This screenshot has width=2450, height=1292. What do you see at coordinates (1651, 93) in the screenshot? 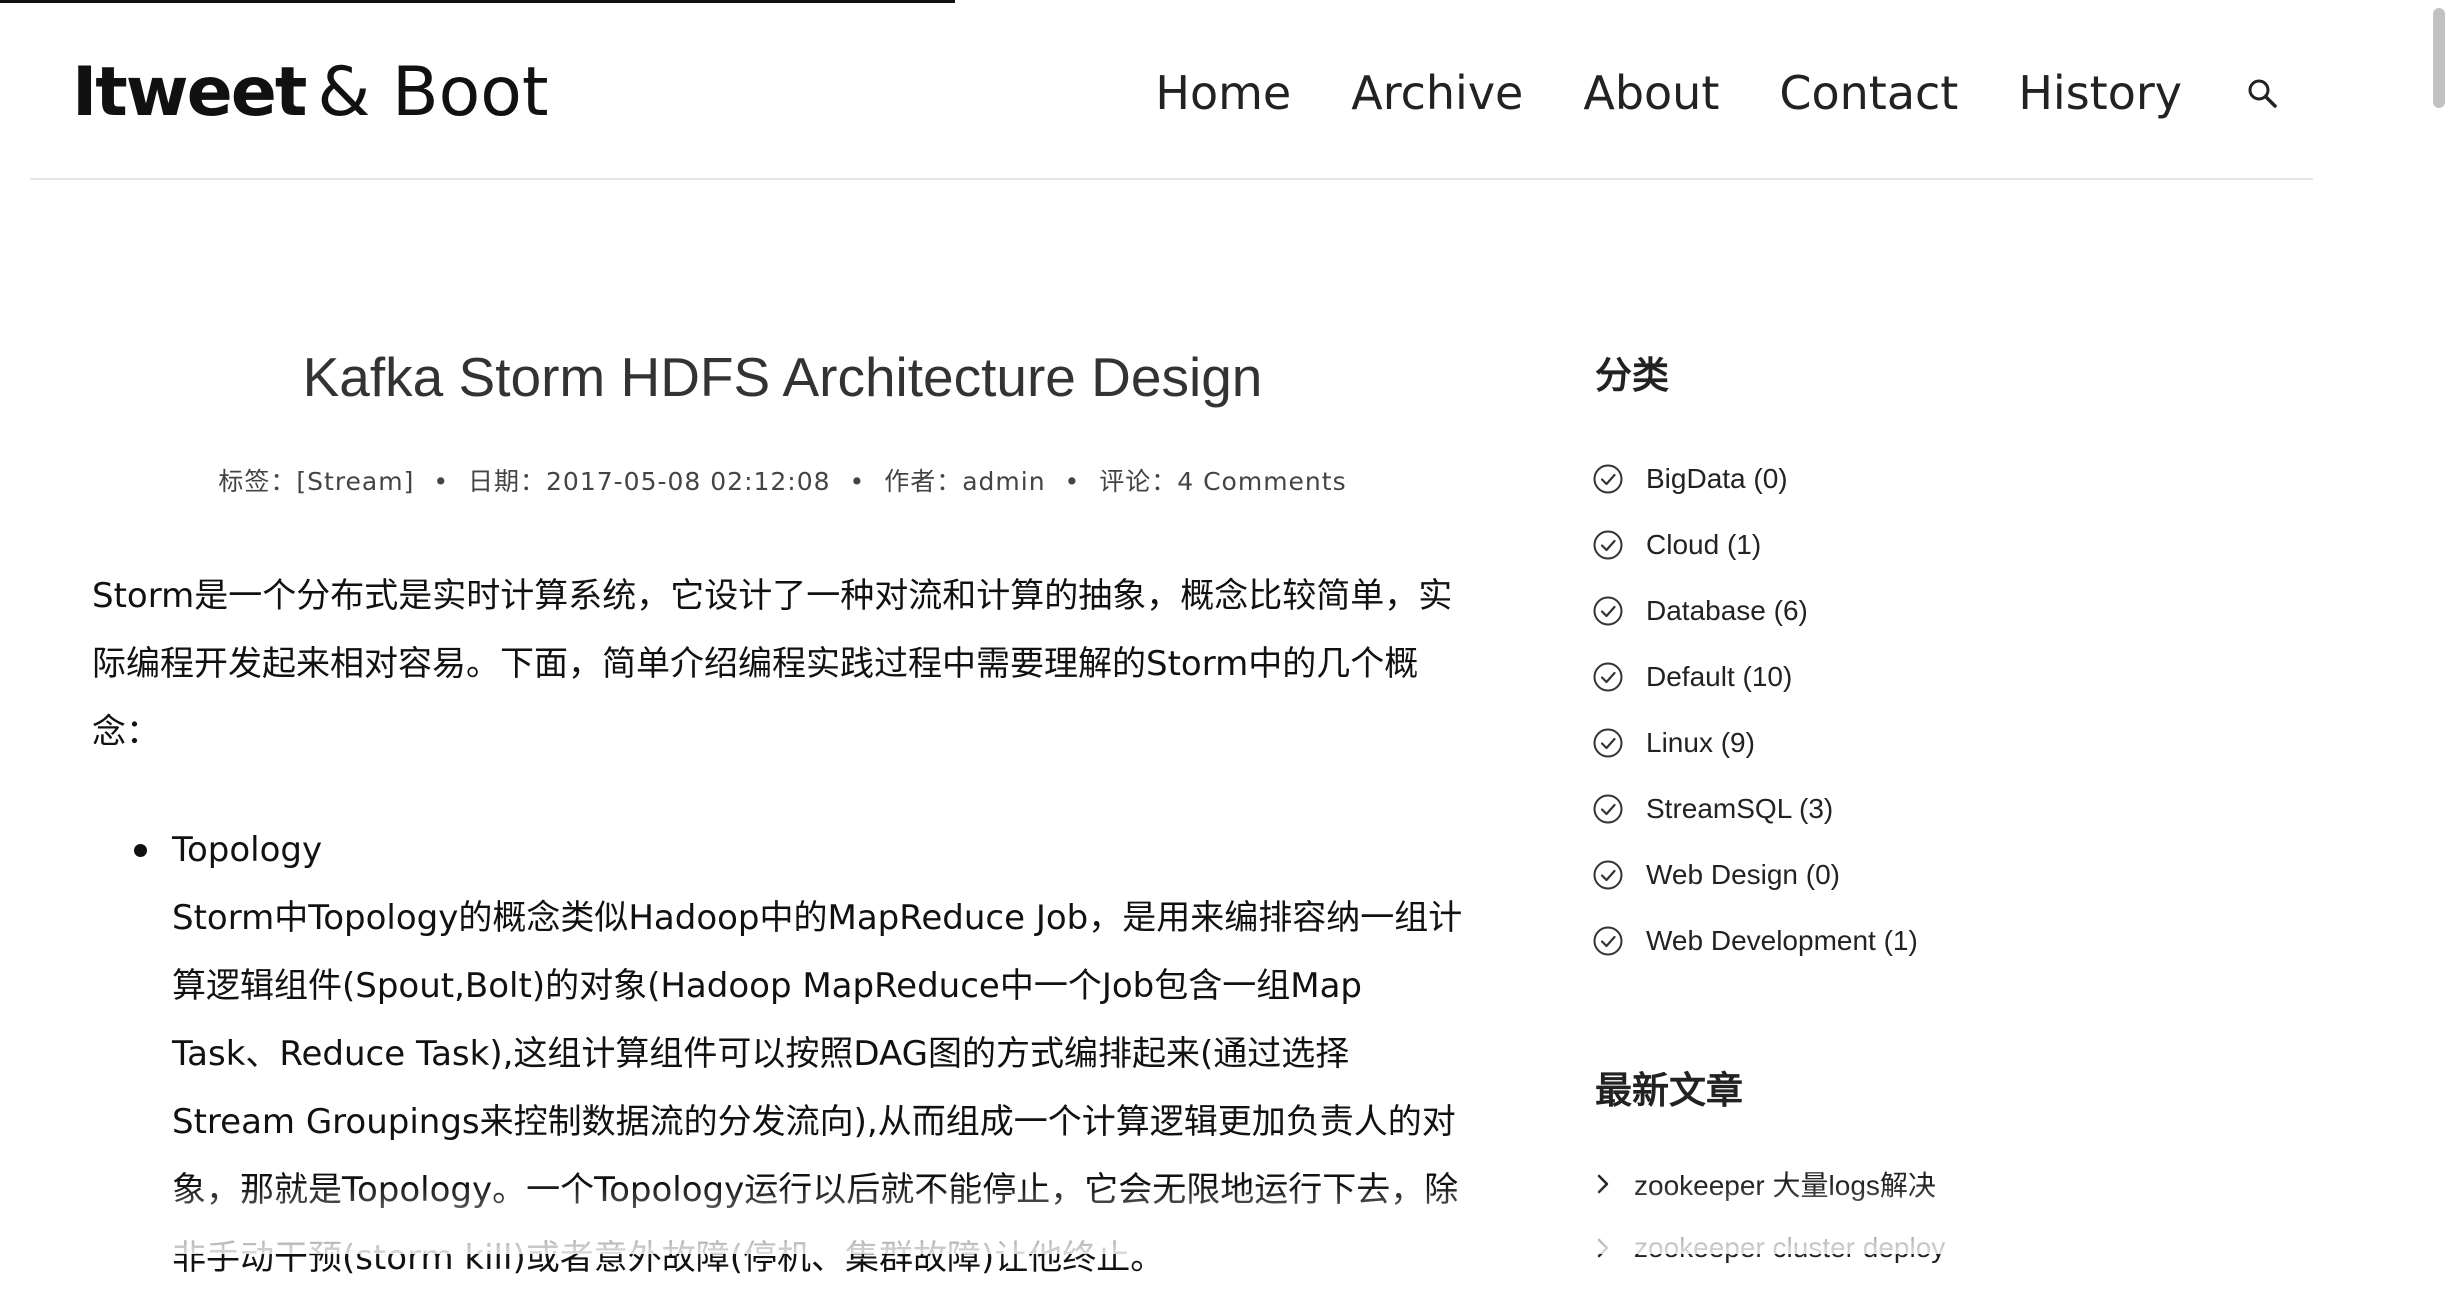
I see `nav-about: About` at bounding box center [1651, 93].